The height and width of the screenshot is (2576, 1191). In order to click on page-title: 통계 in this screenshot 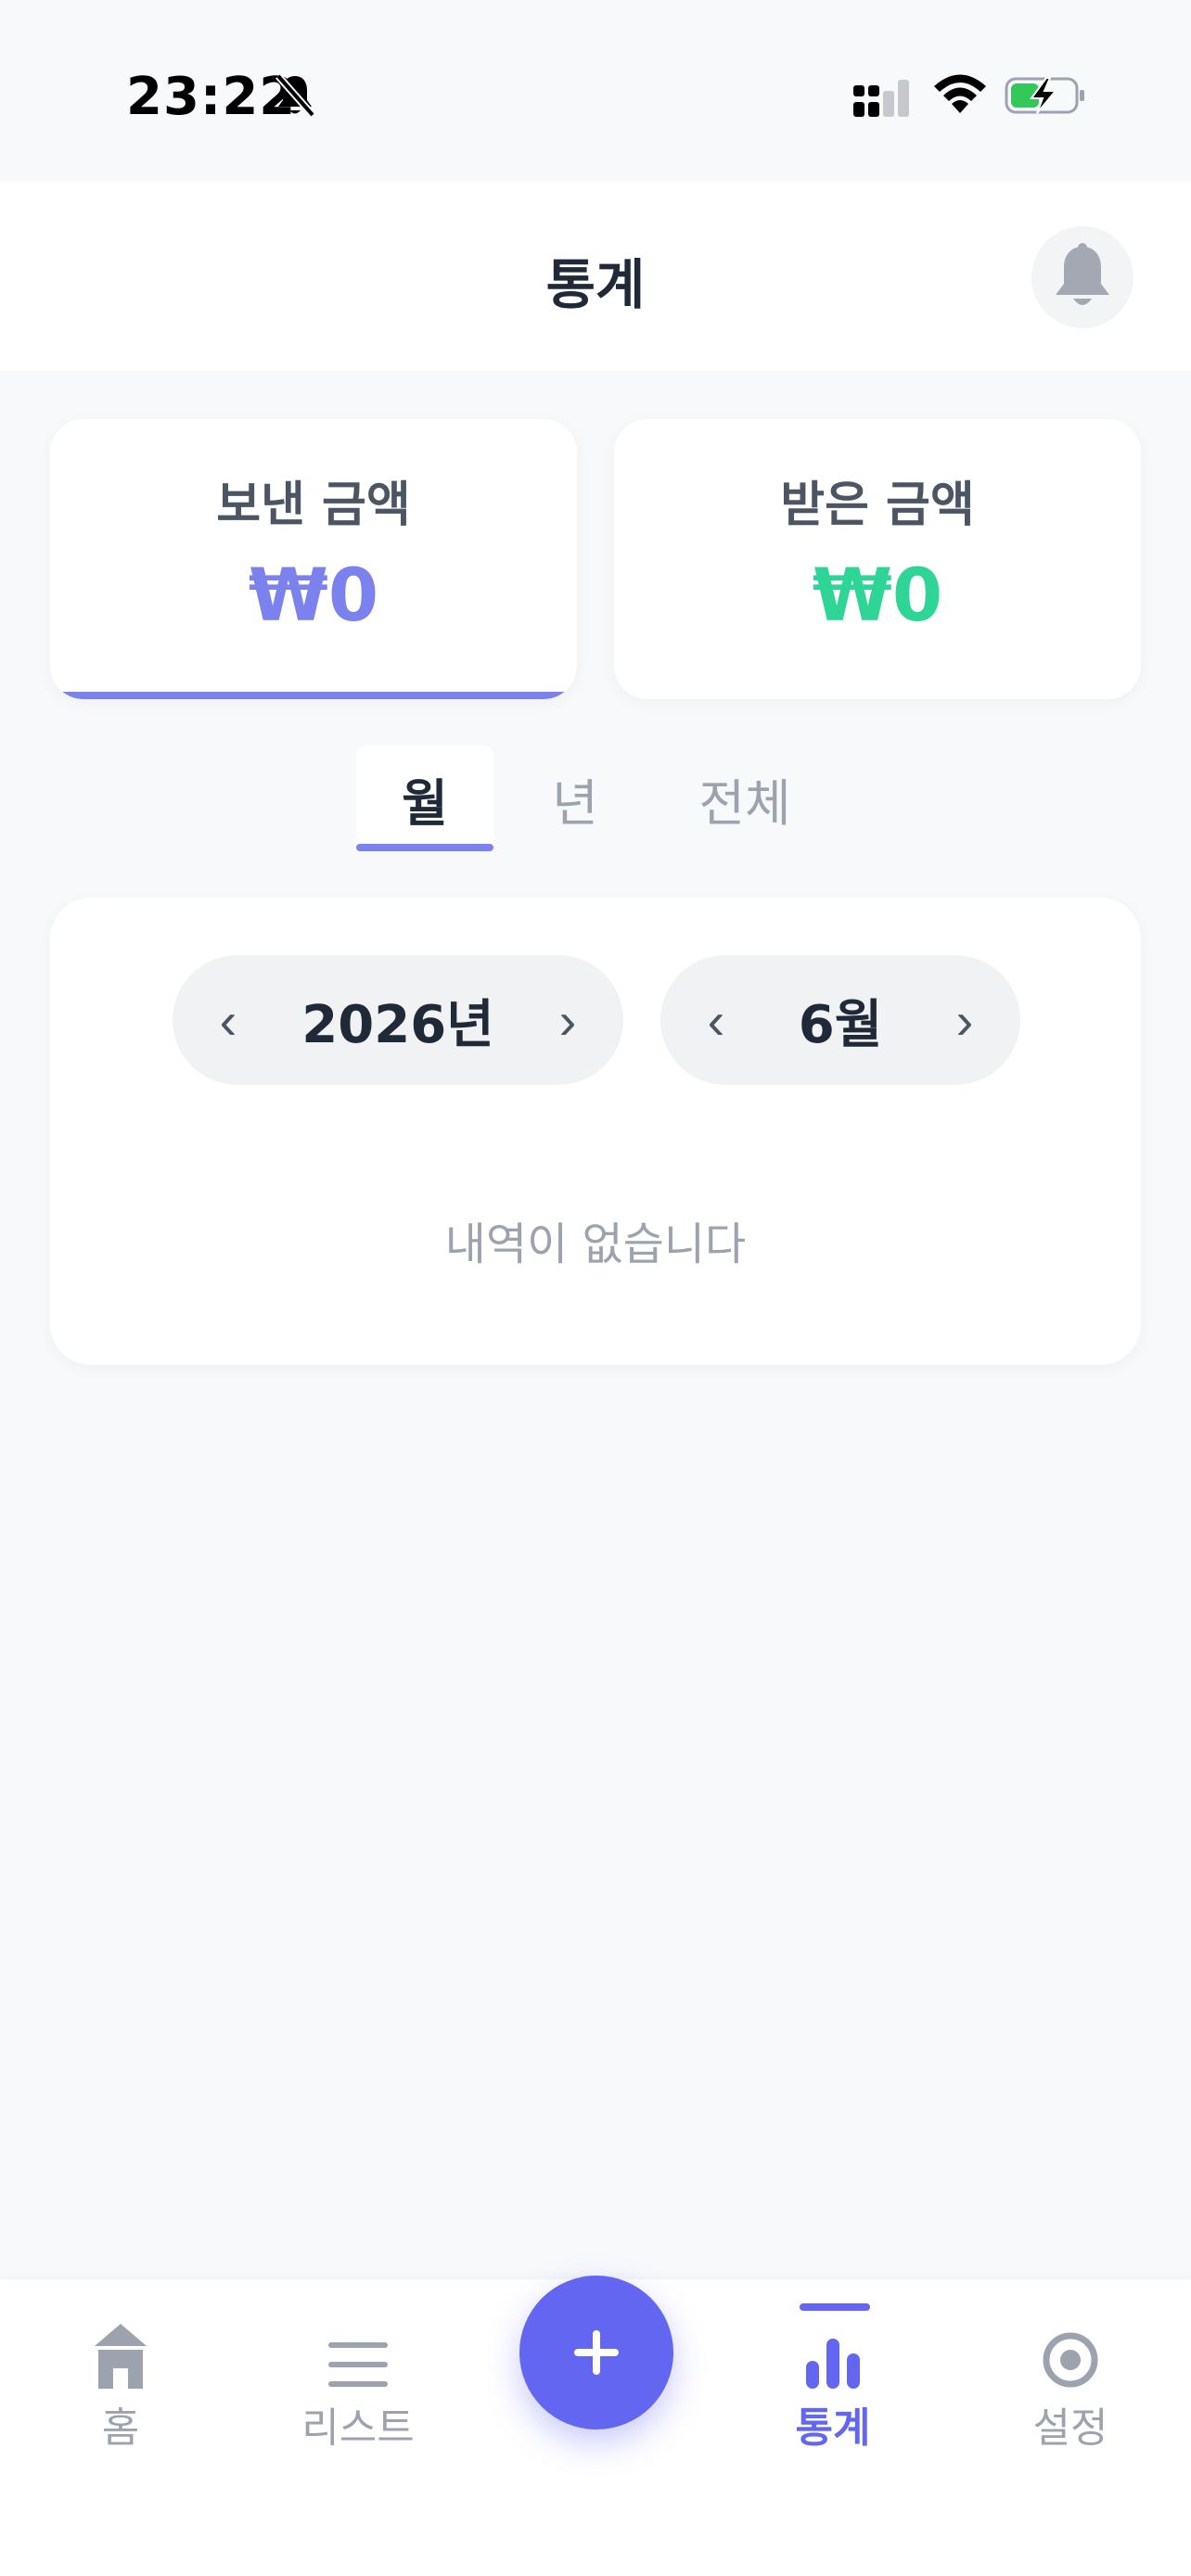, I will do `click(595, 284)`.